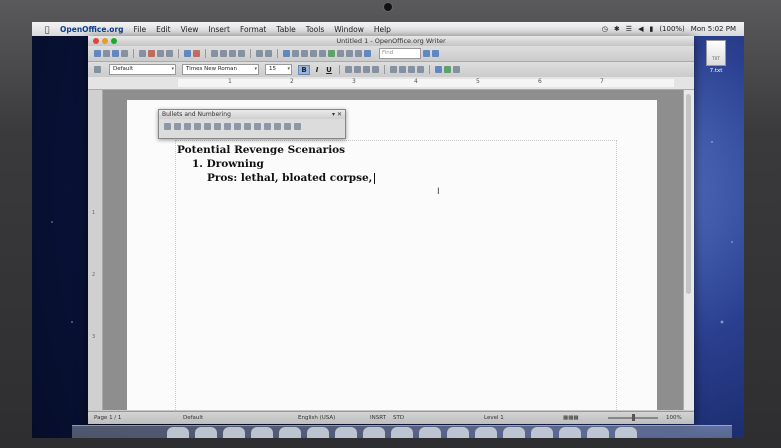 Image resolution: width=781 pixels, height=448 pixels. I want to click on restart-numbering-icon, so click(287, 126).